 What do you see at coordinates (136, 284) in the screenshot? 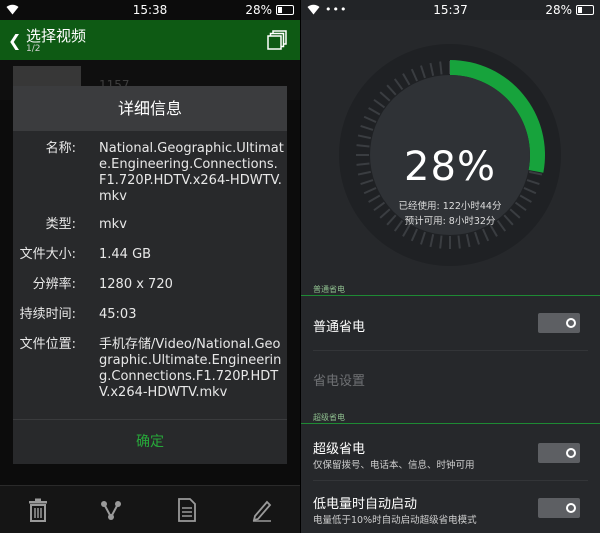
I see `detail-value: 1280 x 720` at bounding box center [136, 284].